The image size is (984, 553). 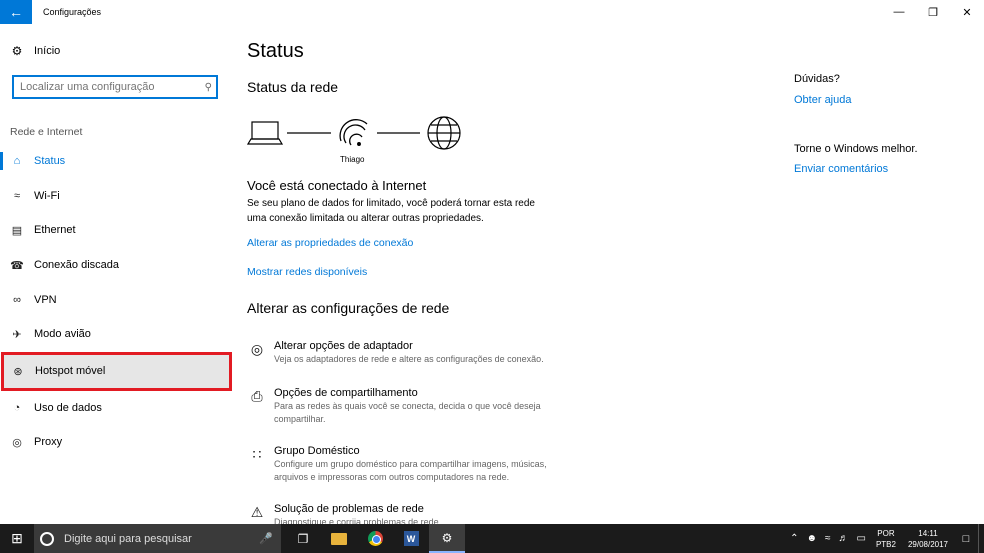 What do you see at coordinates (116, 230) in the screenshot?
I see `sidebar-item-ethernet: ▤ Ethernet` at bounding box center [116, 230].